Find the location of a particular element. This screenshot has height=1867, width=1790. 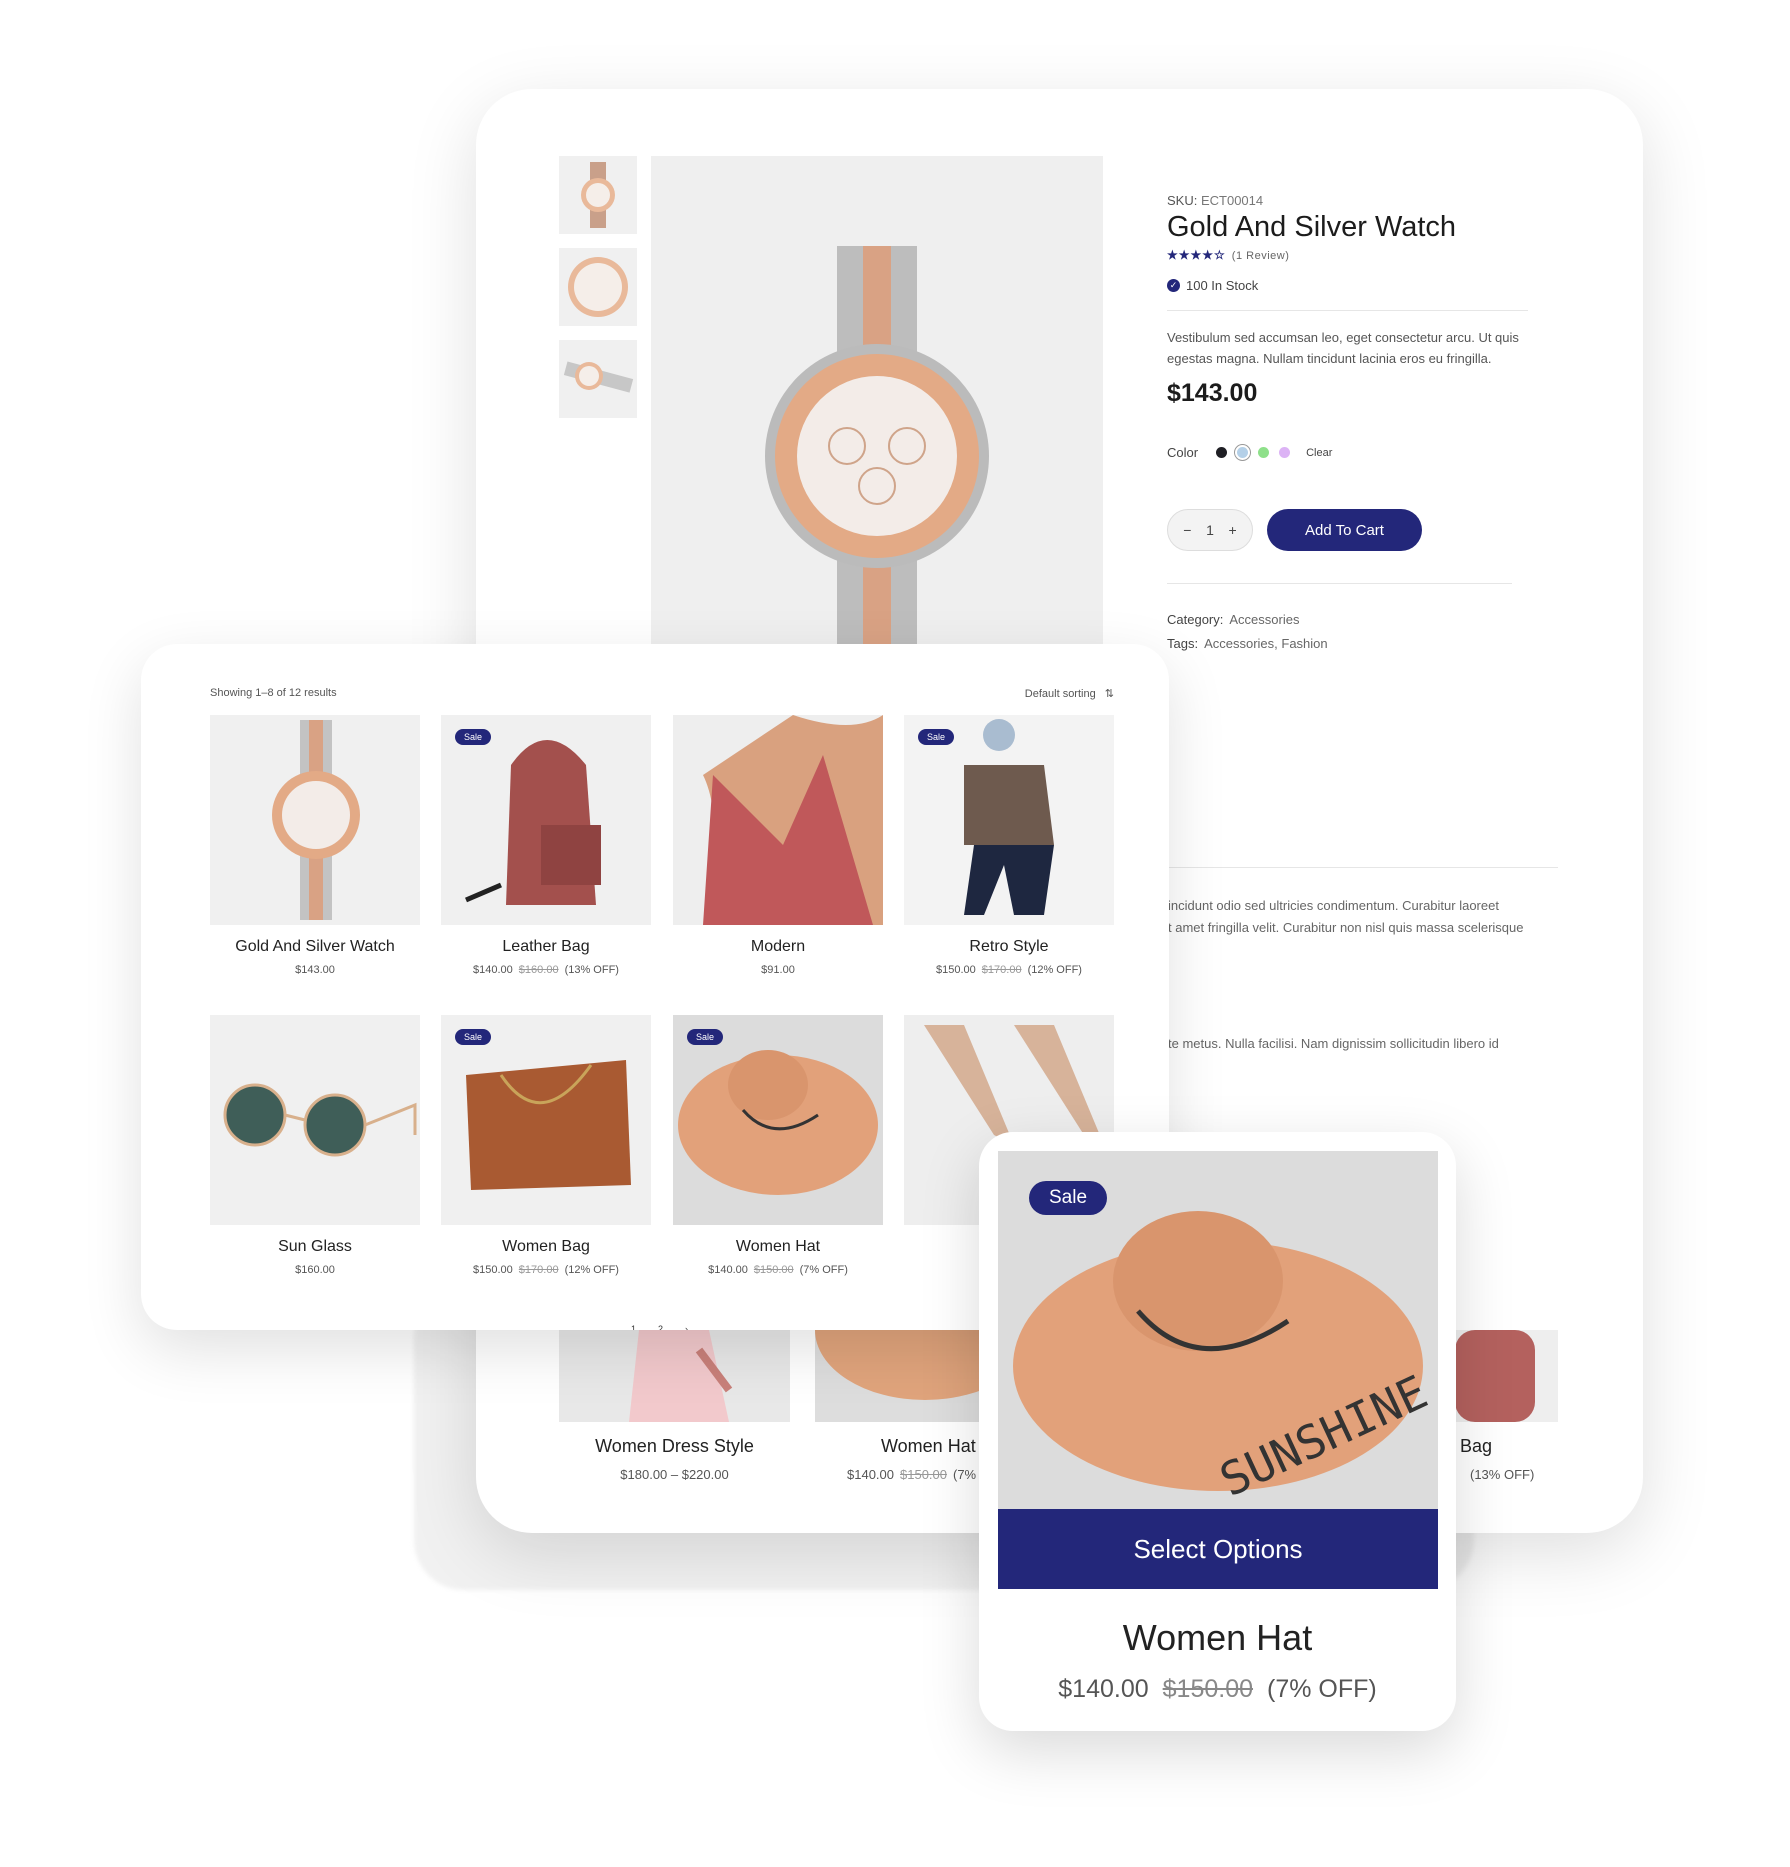

tags-links: Accessories, Fashion is located at coordinates (1266, 643).